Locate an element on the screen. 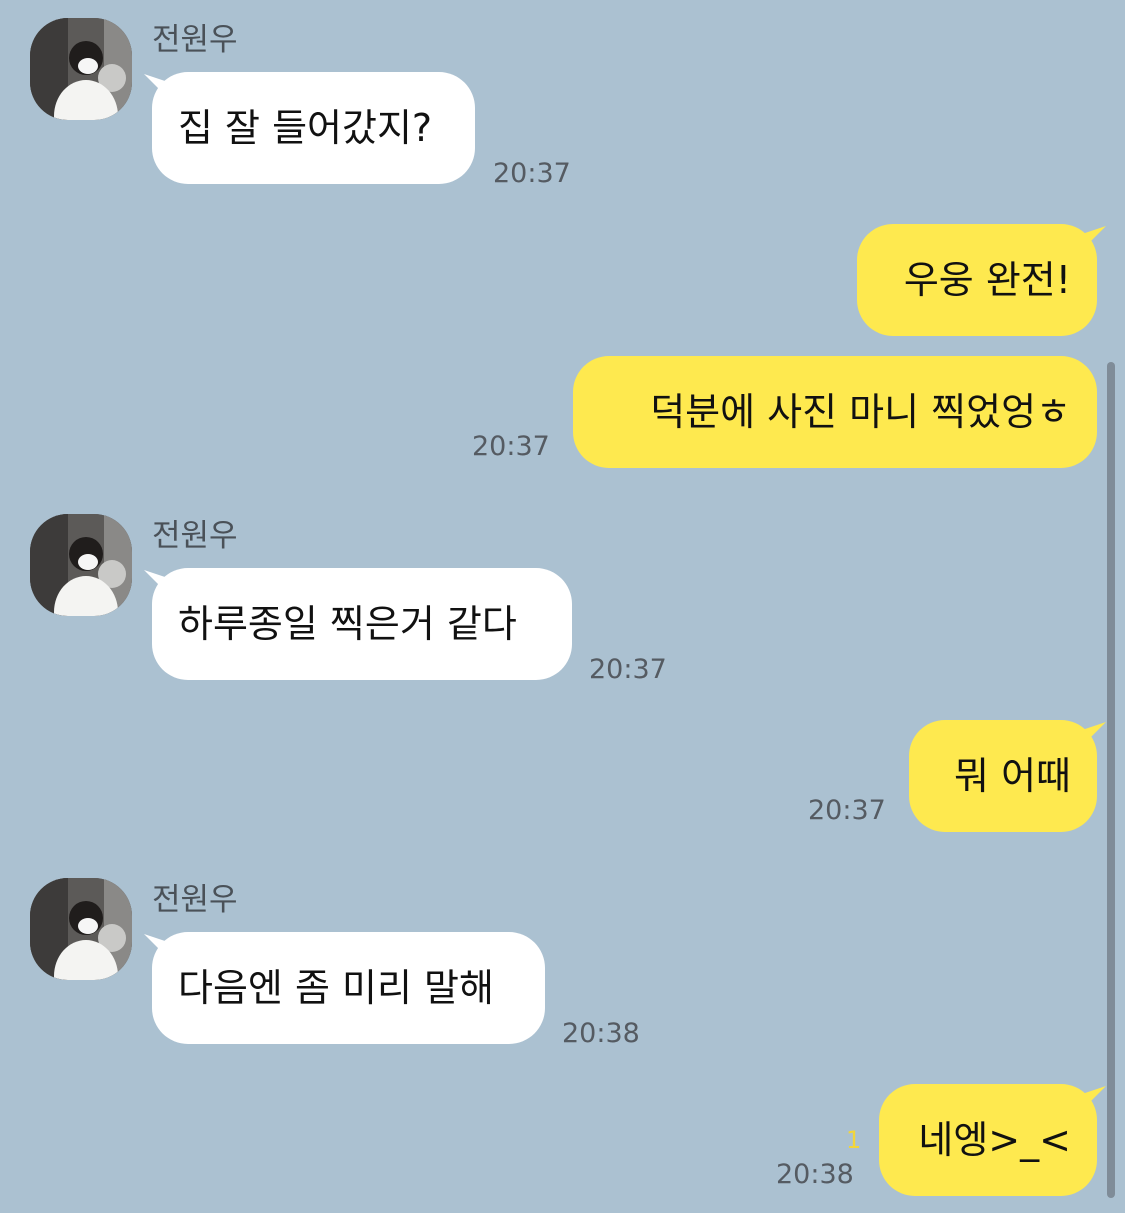 This screenshot has width=1125, height=1213. message-text: 뭐 어때 is located at coordinates (1012, 776).